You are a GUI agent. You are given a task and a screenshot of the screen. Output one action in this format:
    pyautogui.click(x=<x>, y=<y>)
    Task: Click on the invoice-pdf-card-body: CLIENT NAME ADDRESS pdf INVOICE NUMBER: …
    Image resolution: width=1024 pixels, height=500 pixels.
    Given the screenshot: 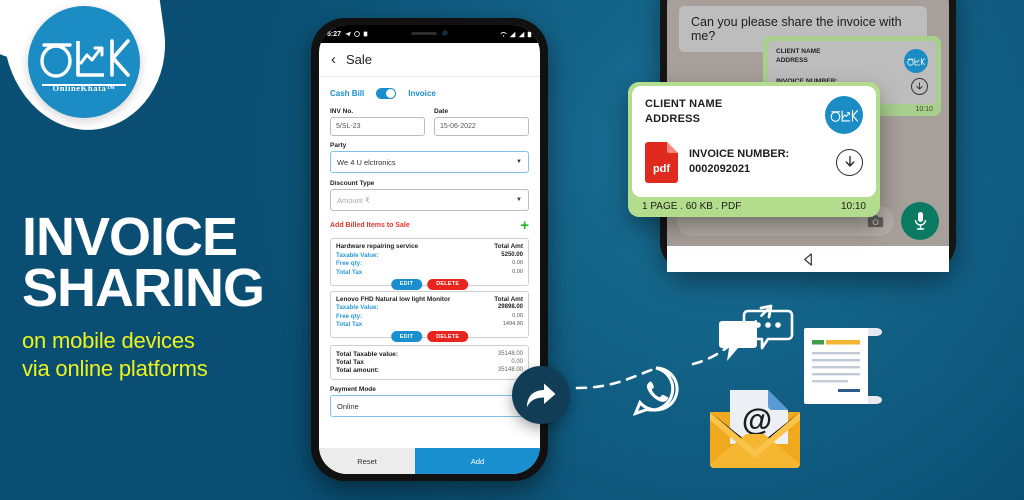 What is the action you would take?
    pyautogui.click(x=754, y=141)
    